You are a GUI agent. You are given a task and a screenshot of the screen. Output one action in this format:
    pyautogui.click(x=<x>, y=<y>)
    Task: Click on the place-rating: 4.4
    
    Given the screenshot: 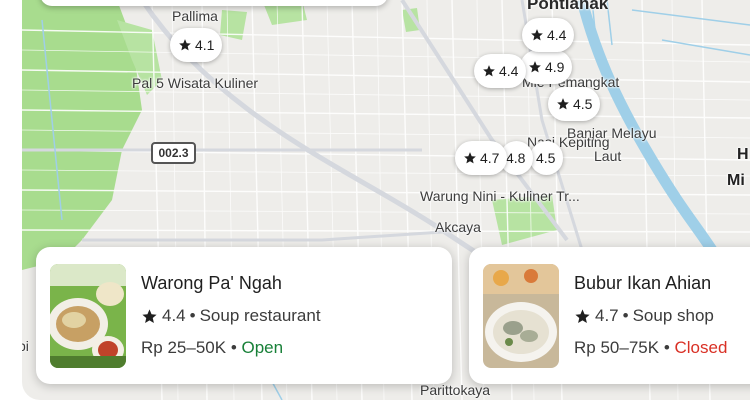 What is the action you would take?
    pyautogui.click(x=174, y=315)
    